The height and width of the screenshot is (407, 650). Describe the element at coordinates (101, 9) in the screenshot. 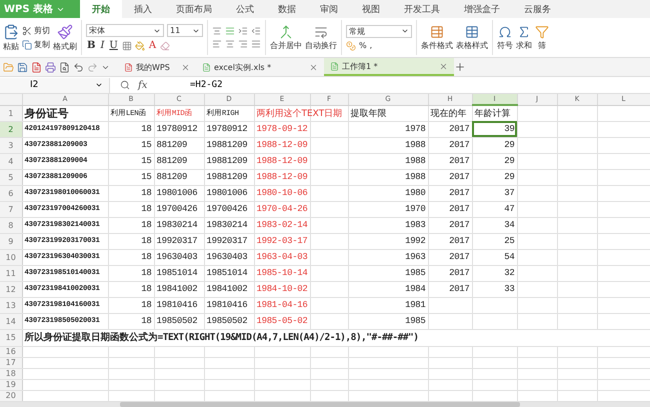

I see `menu-tab: 开始` at that location.